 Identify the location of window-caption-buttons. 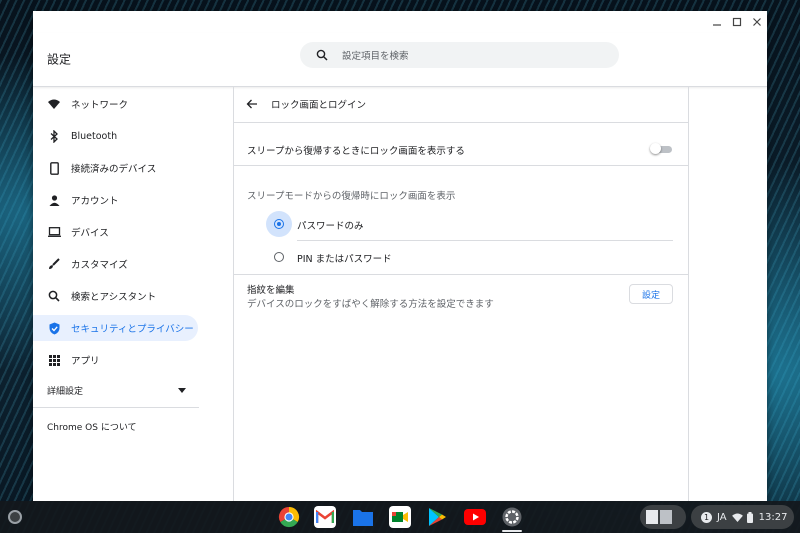
(737, 22).